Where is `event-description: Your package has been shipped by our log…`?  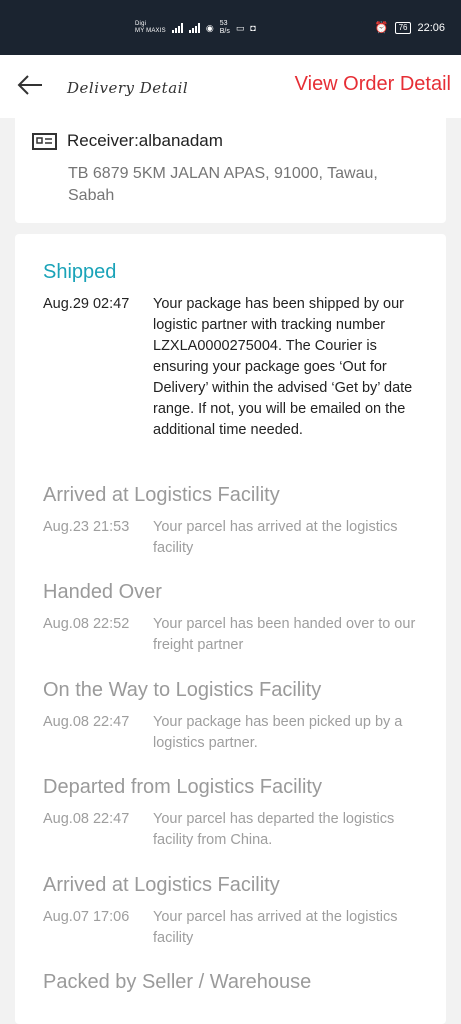
event-description: Your package has been shipped by our log… is located at coordinates (283, 367).